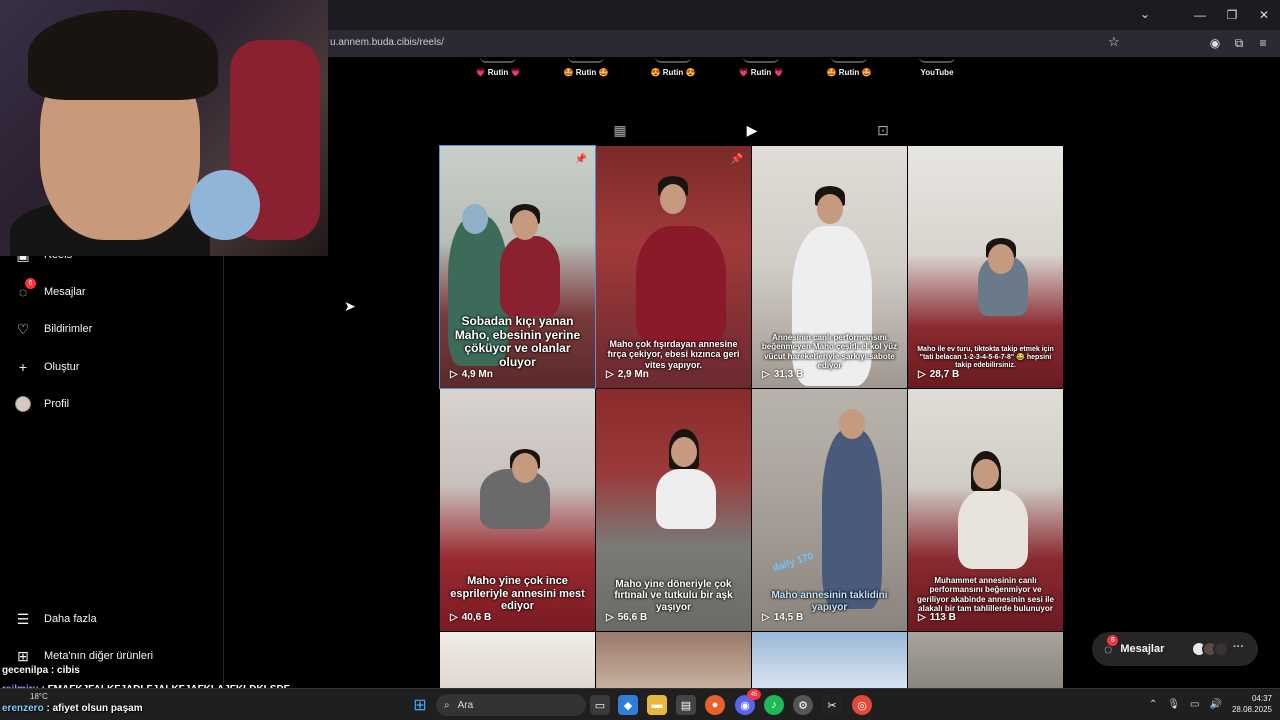 The height and width of the screenshot is (720, 1280). I want to click on view-count: ▷ 113 B, so click(937, 617).